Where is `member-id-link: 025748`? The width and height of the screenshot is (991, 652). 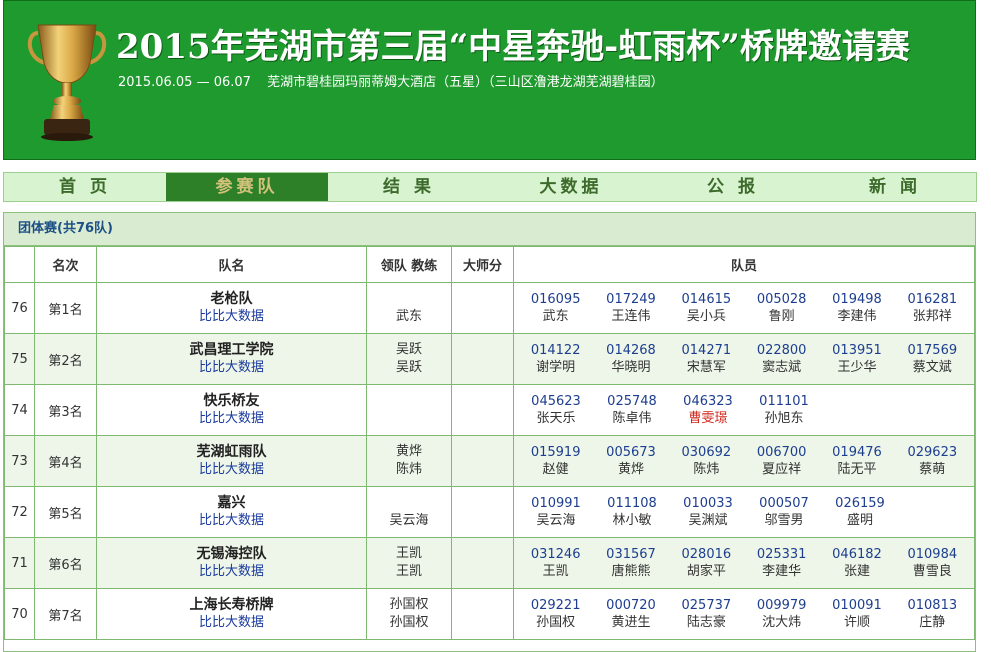 member-id-link: 025748 is located at coordinates (632, 401).